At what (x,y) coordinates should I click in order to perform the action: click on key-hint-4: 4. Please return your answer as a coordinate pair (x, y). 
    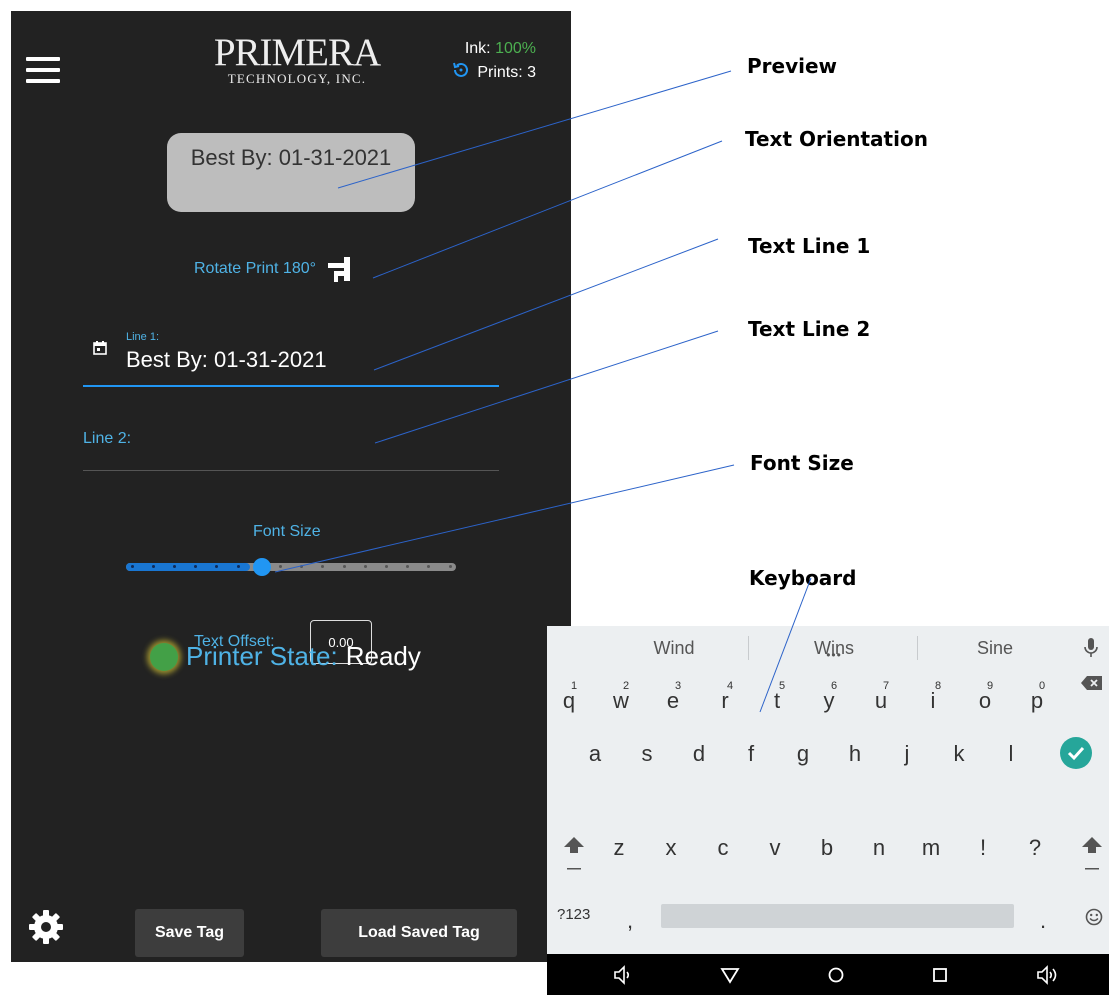
    Looking at the image, I should click on (730, 686).